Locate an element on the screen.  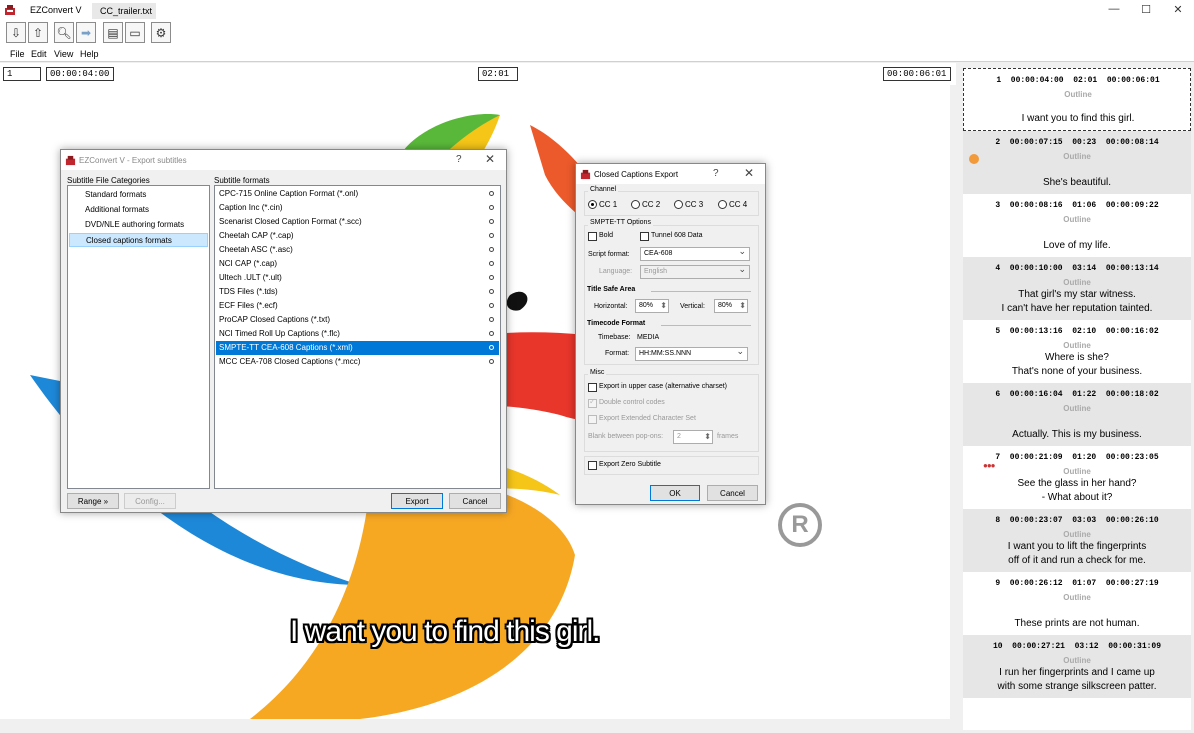
menu-file: File is located at coordinates (17, 54).